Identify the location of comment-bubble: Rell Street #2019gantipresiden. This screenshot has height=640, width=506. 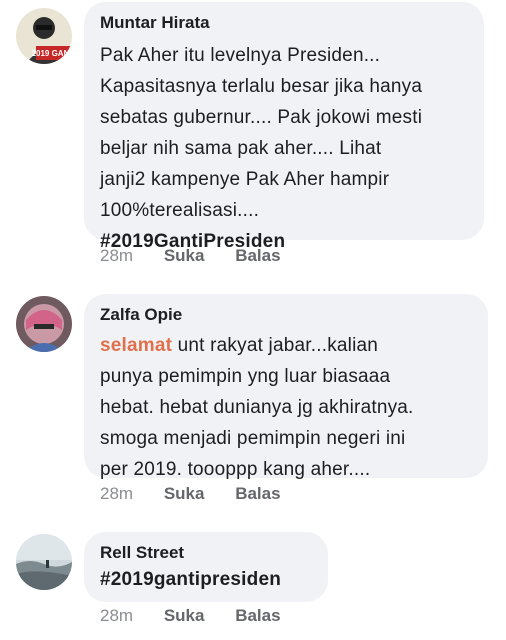
(206, 567).